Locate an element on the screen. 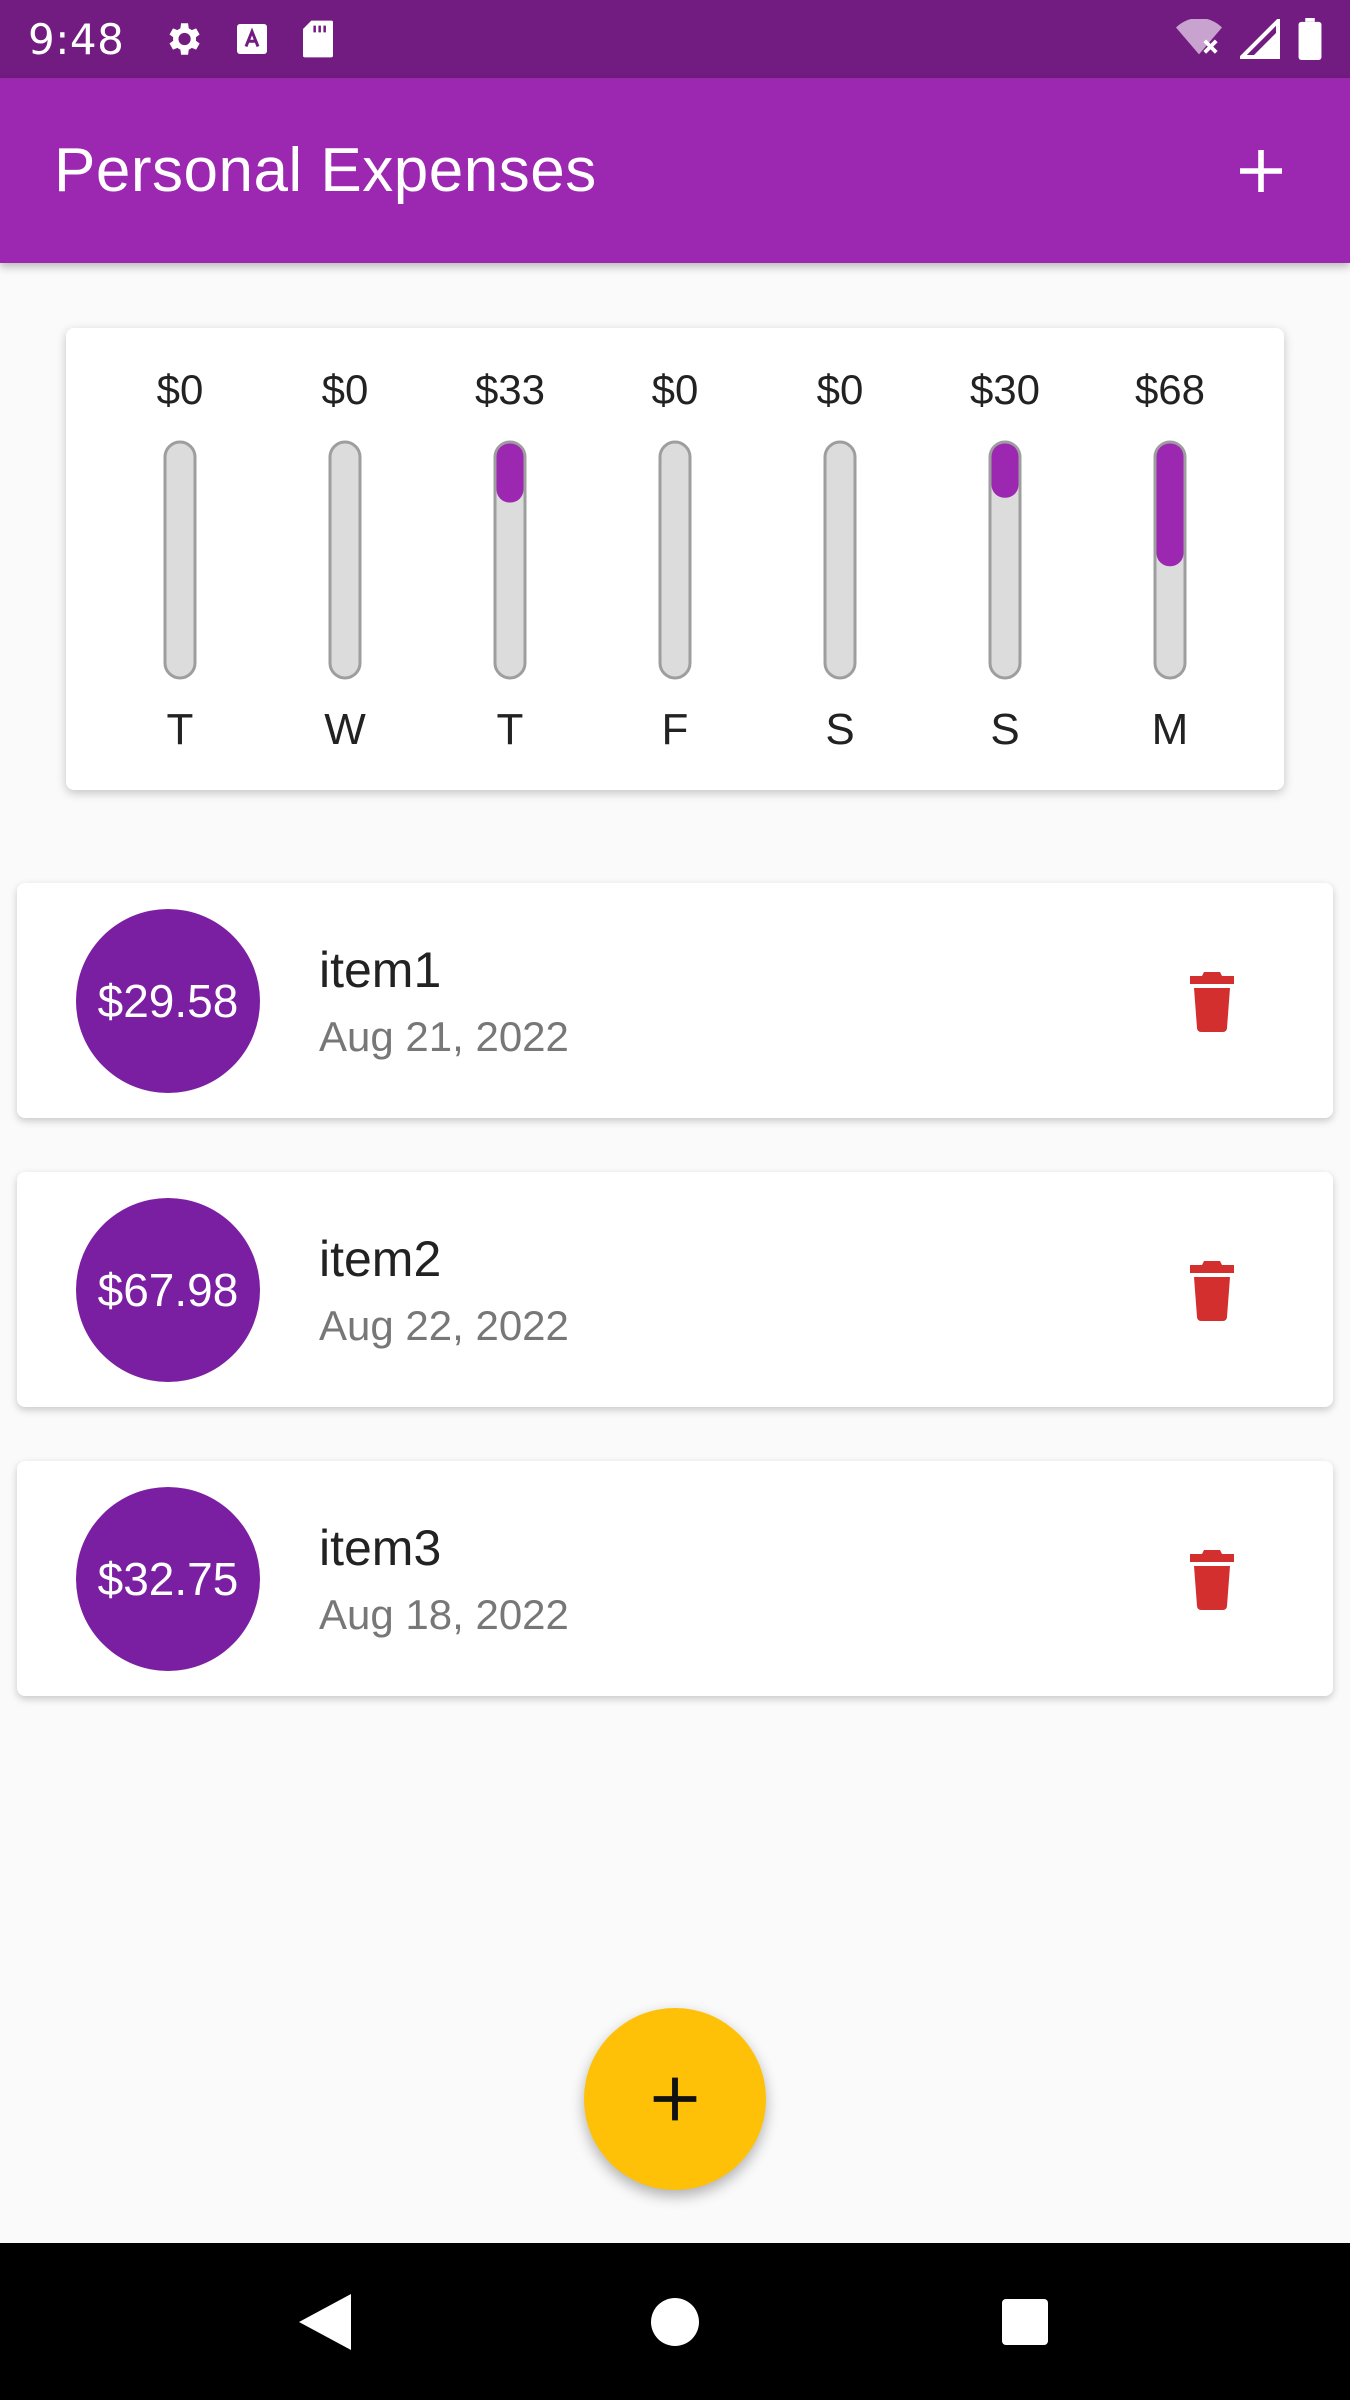 This screenshot has height=2400, width=1350. add-fab-button is located at coordinates (675, 2099).